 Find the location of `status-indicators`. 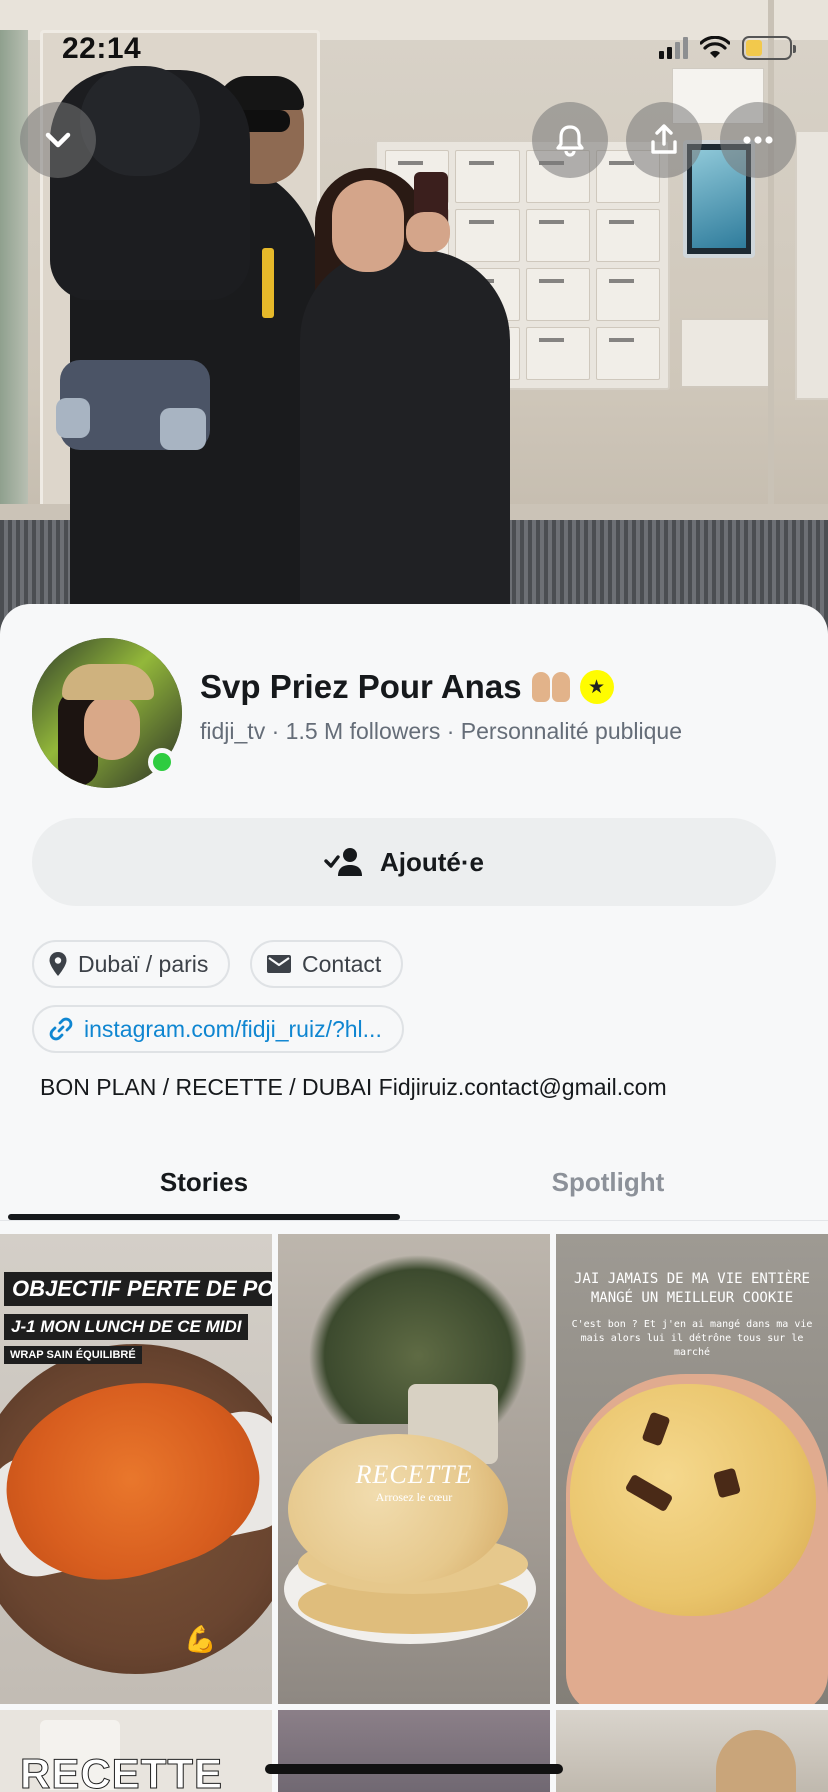

status-indicators is located at coordinates (727, 48).